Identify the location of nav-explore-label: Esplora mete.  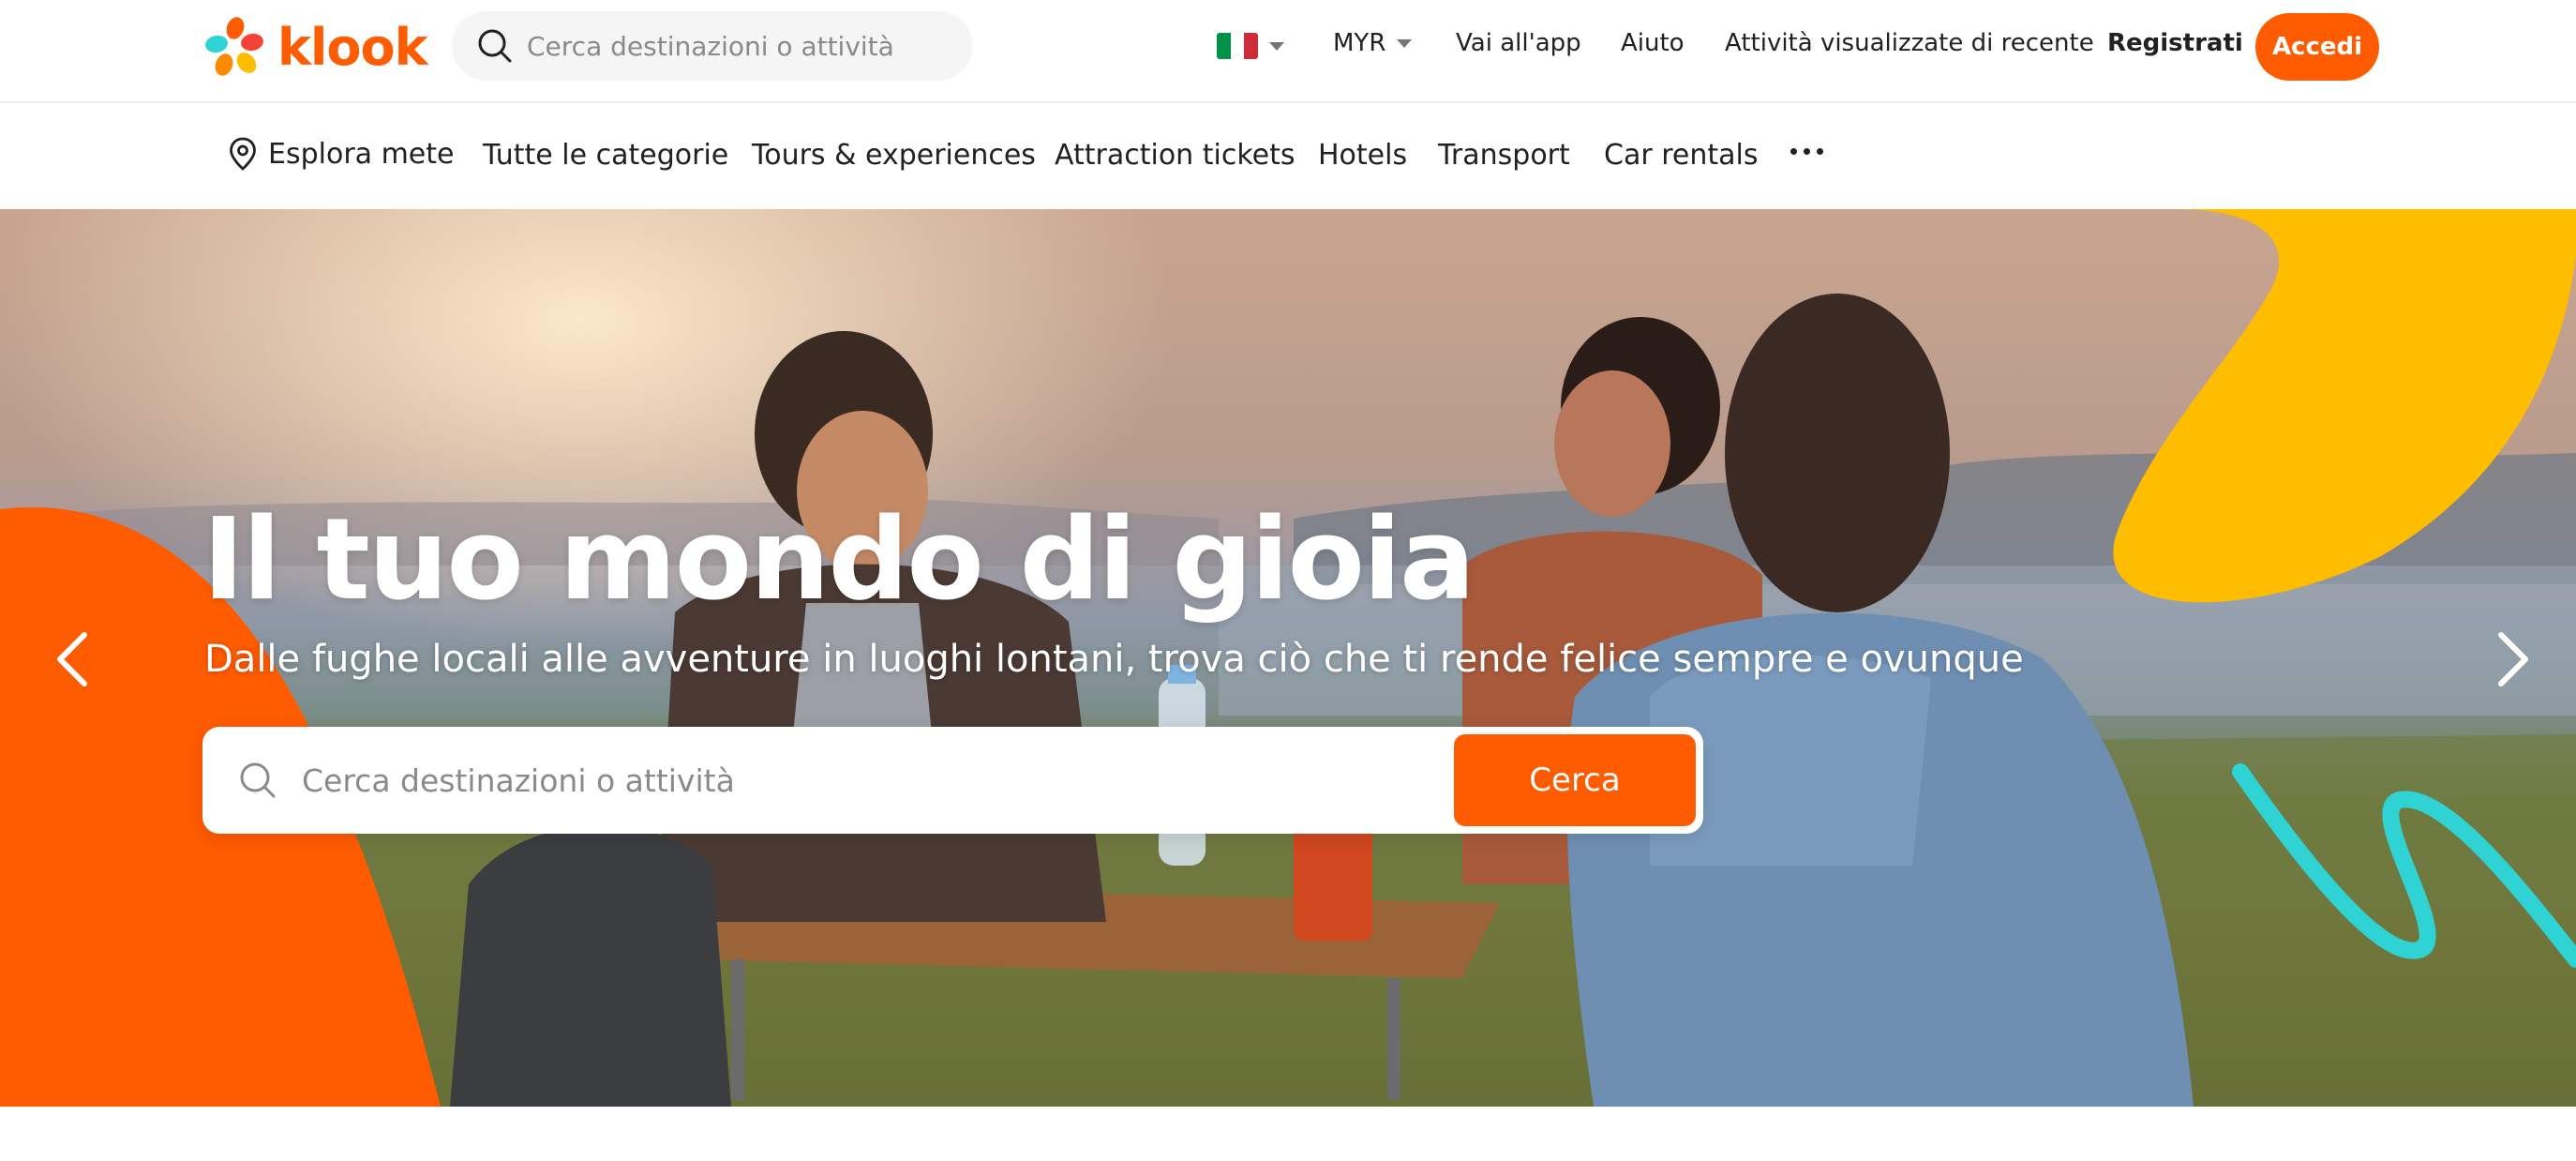
(362, 154).